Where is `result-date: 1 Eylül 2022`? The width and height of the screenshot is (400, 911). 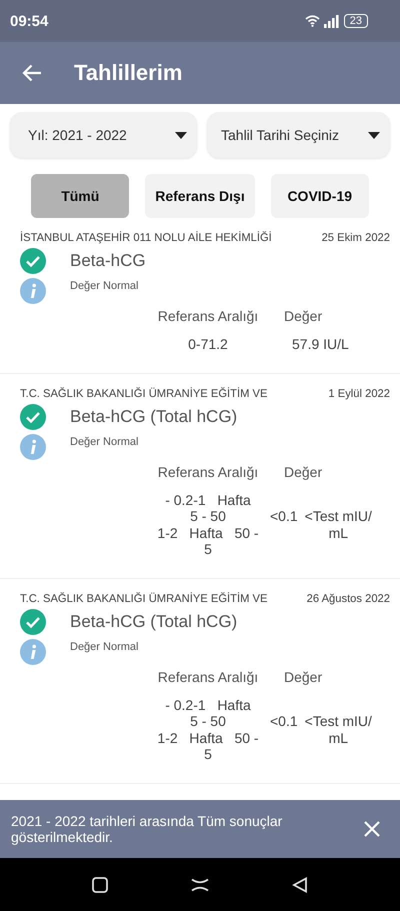
result-date: 1 Eylül 2022 is located at coordinates (359, 394).